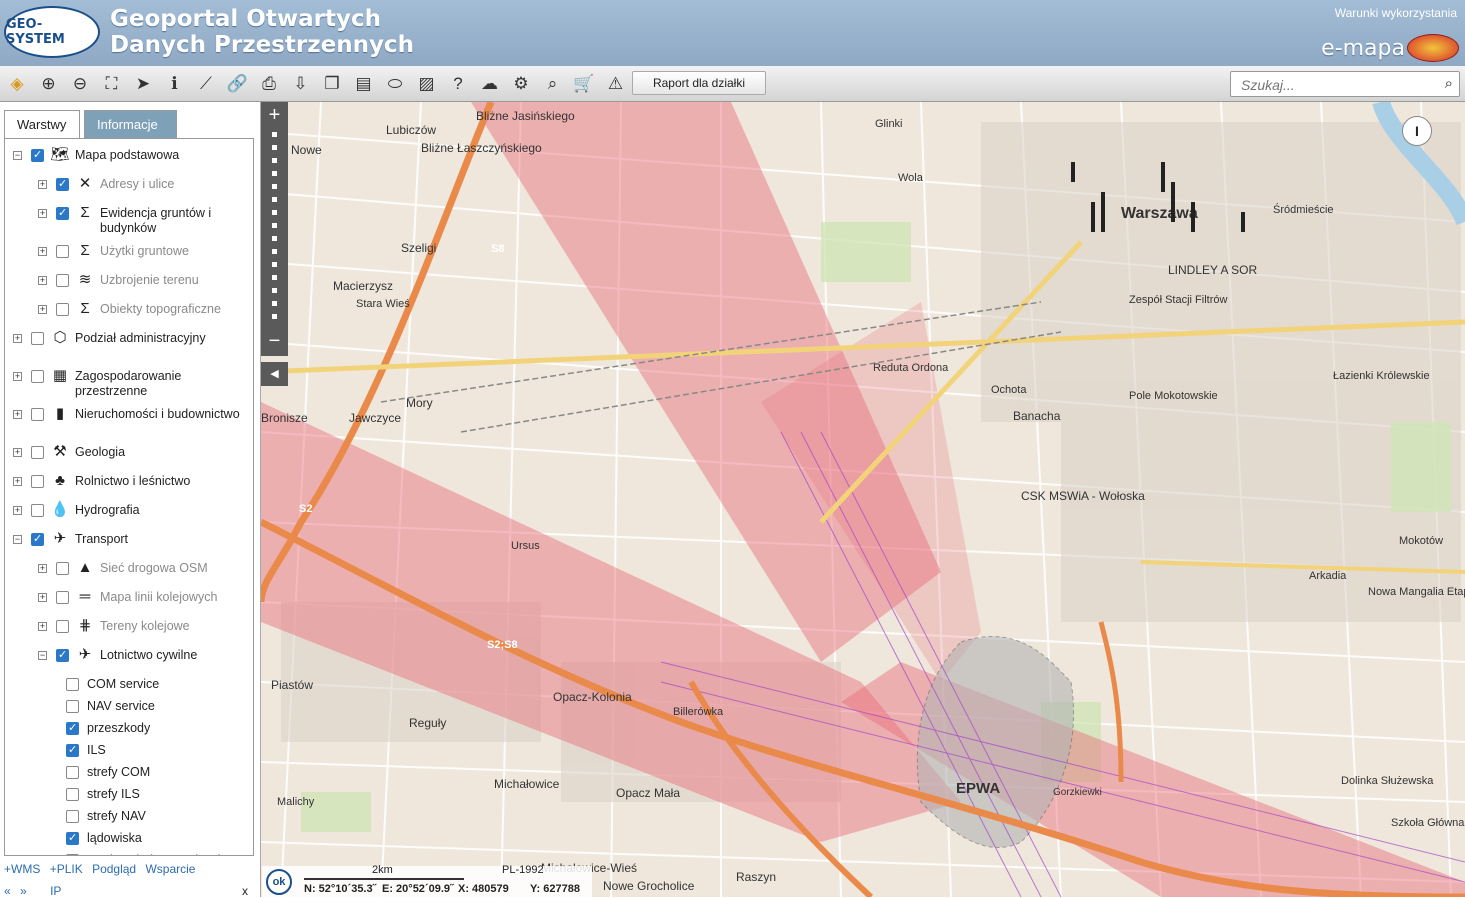  What do you see at coordinates (301, 84) in the screenshot?
I see `download-icon: ⇩` at bounding box center [301, 84].